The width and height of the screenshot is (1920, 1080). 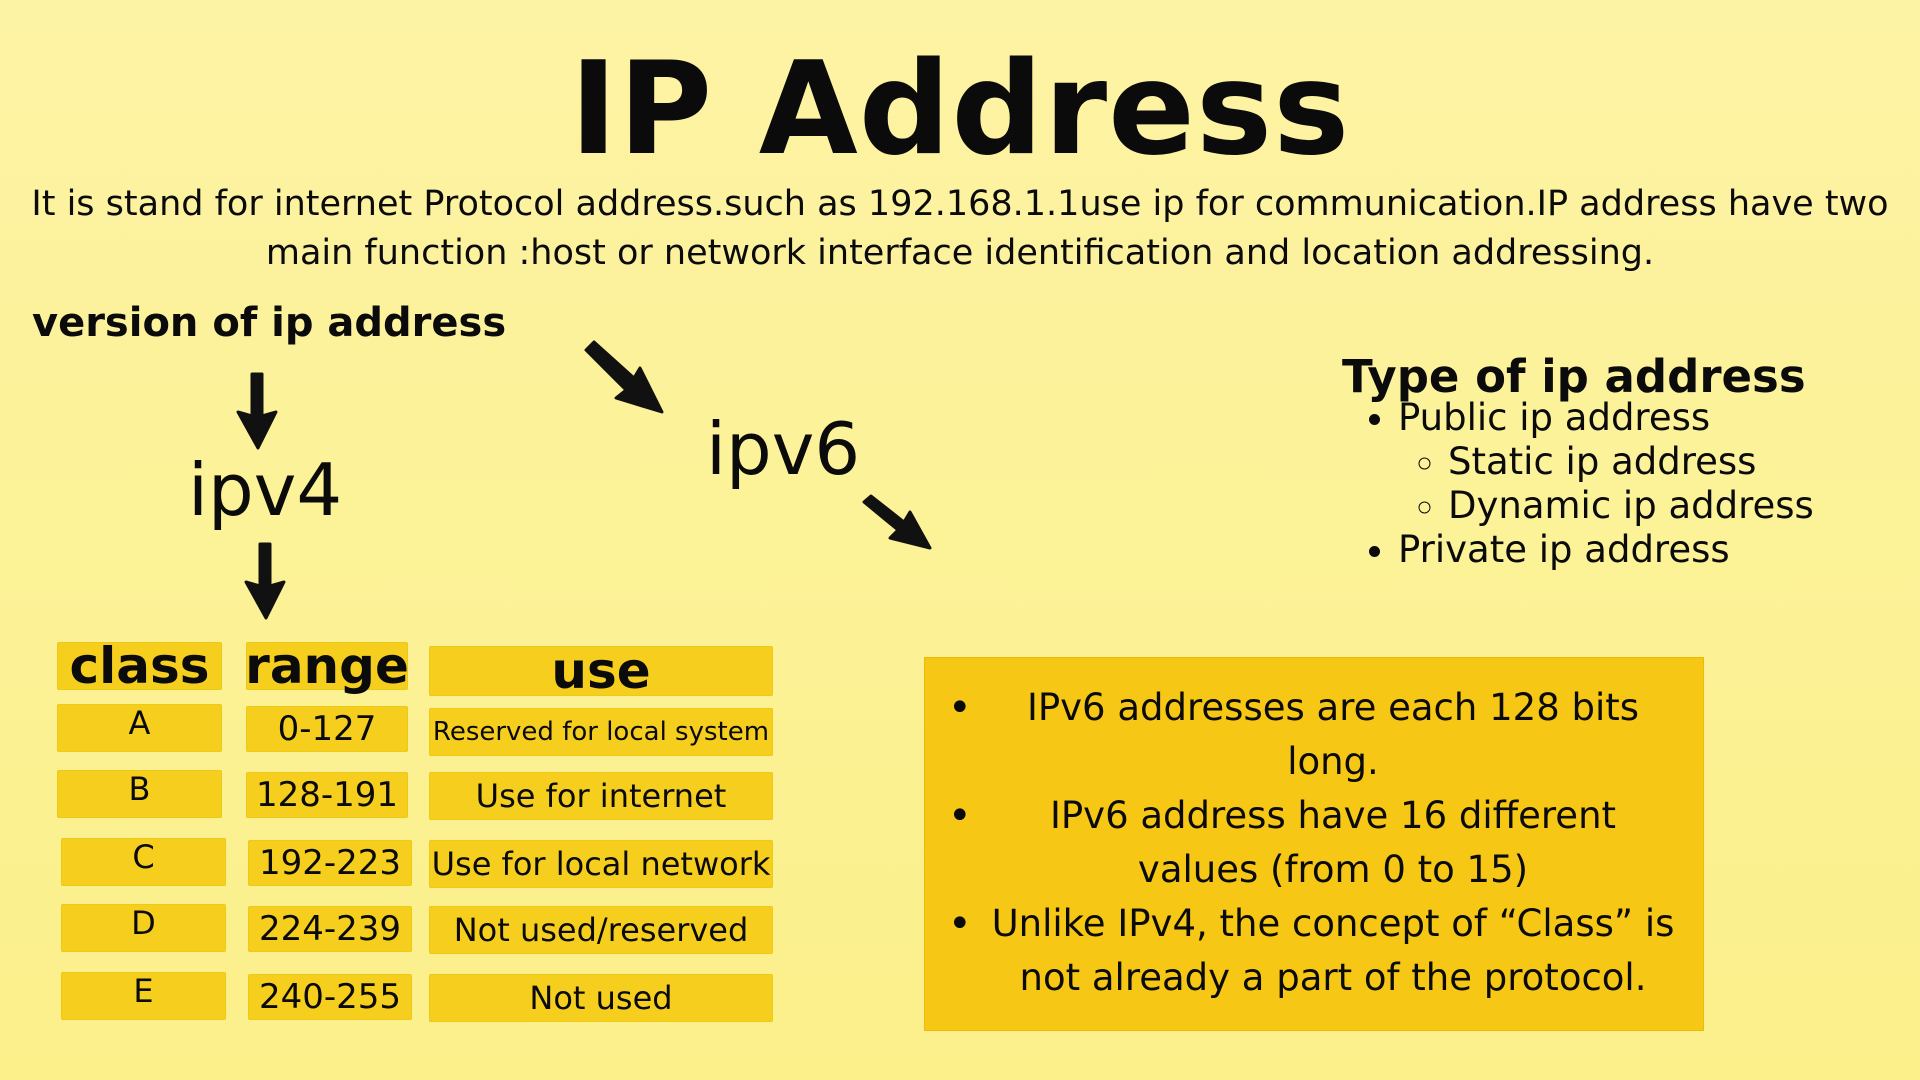 What do you see at coordinates (601, 732) in the screenshot?
I see `table-cell-use: Reserved for local system` at bounding box center [601, 732].